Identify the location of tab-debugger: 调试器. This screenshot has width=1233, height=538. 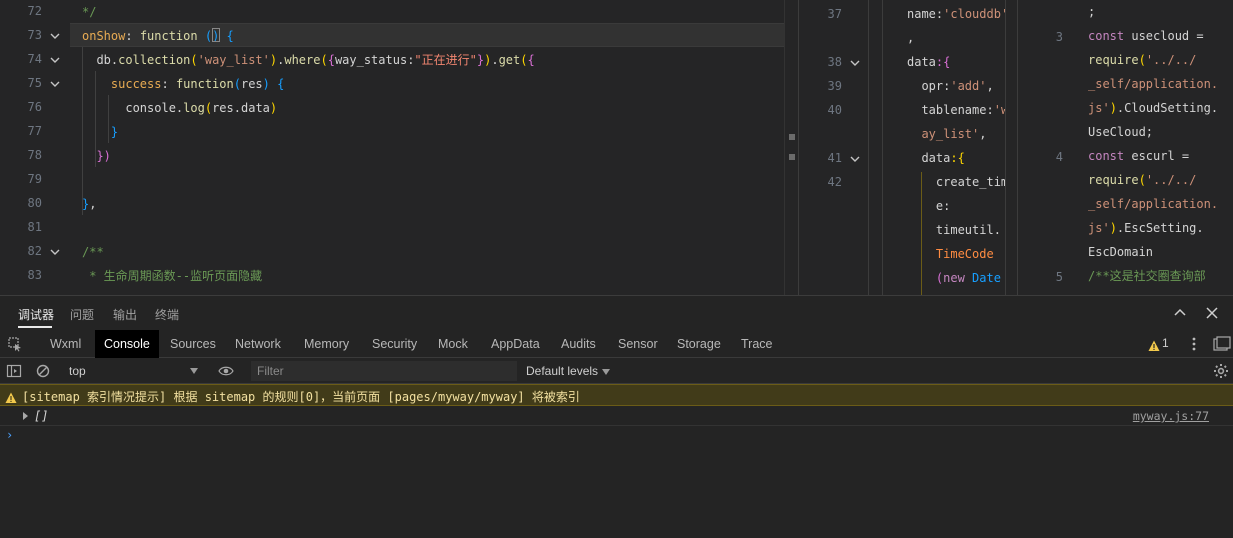
(36, 314).